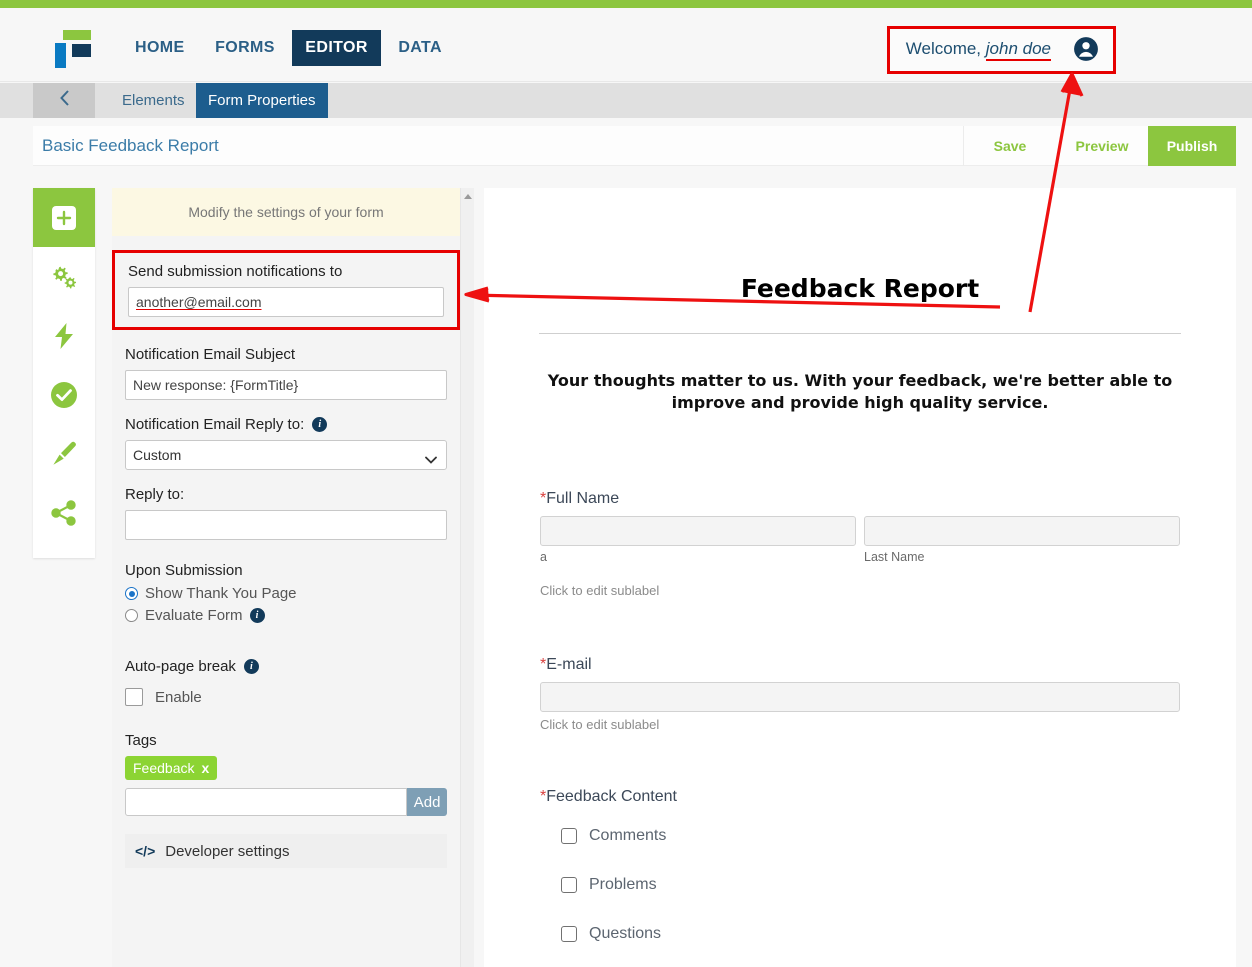  Describe the element at coordinates (320, 424) in the screenshot. I see `info-icon-replyto: i` at that location.